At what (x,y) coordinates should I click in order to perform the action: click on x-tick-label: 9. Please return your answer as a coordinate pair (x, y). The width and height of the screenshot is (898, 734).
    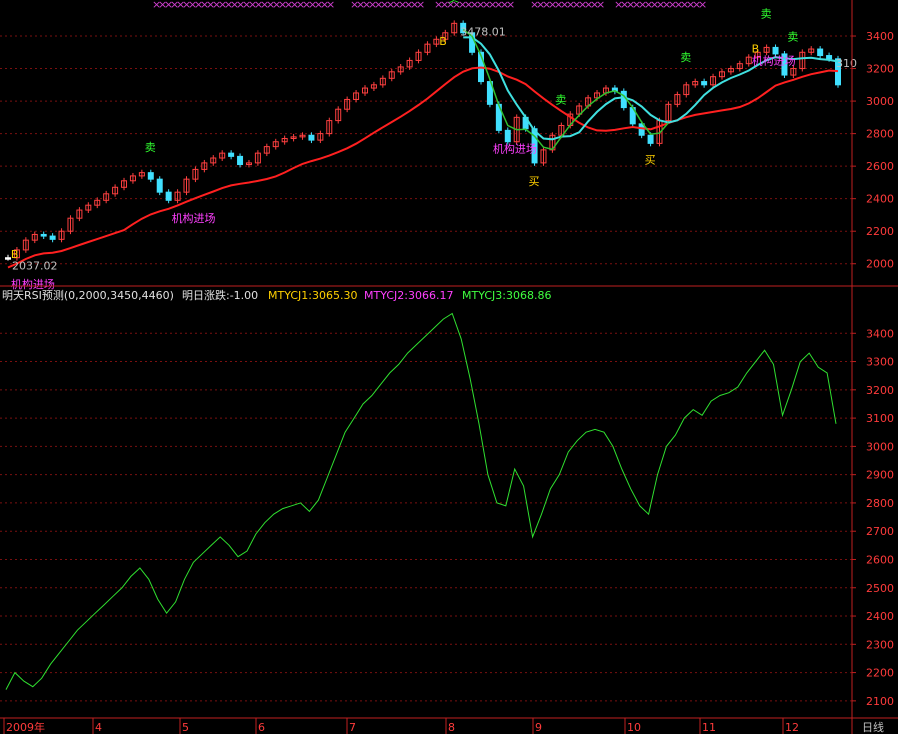
    Looking at the image, I should click on (538, 727).